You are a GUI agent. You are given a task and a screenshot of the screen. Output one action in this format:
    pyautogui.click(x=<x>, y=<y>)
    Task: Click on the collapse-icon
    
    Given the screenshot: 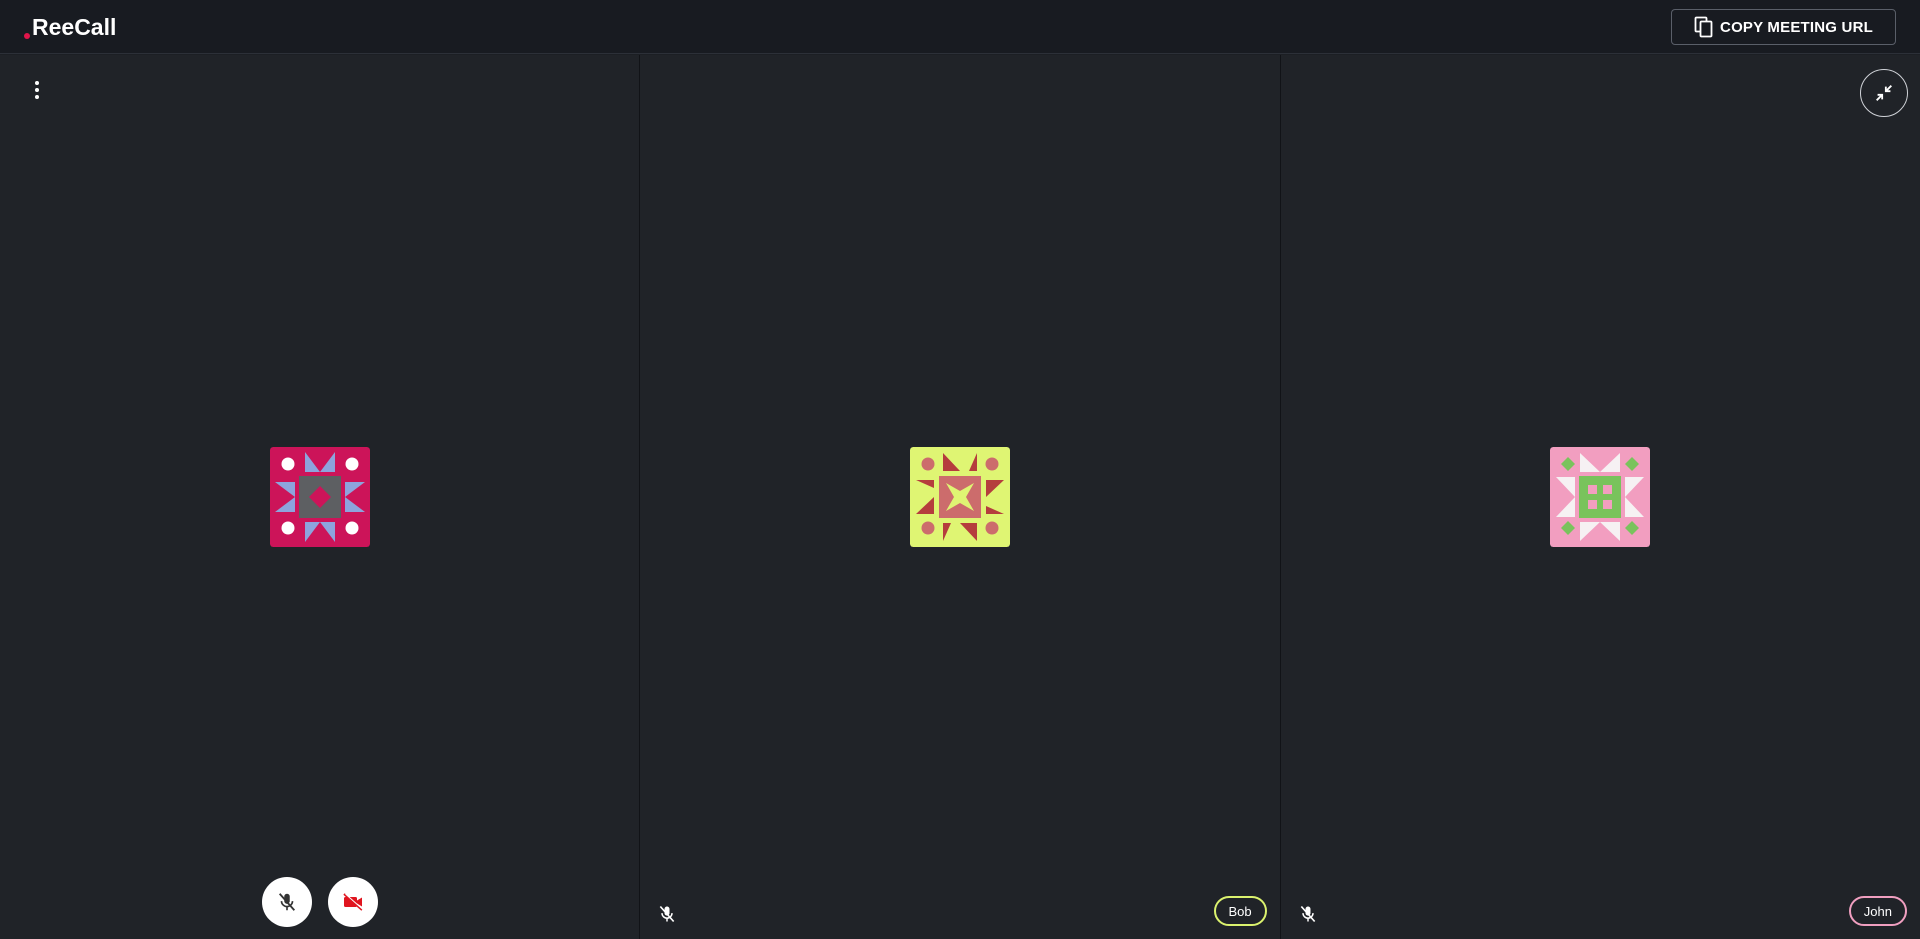 What is the action you would take?
    pyautogui.click(x=1884, y=93)
    